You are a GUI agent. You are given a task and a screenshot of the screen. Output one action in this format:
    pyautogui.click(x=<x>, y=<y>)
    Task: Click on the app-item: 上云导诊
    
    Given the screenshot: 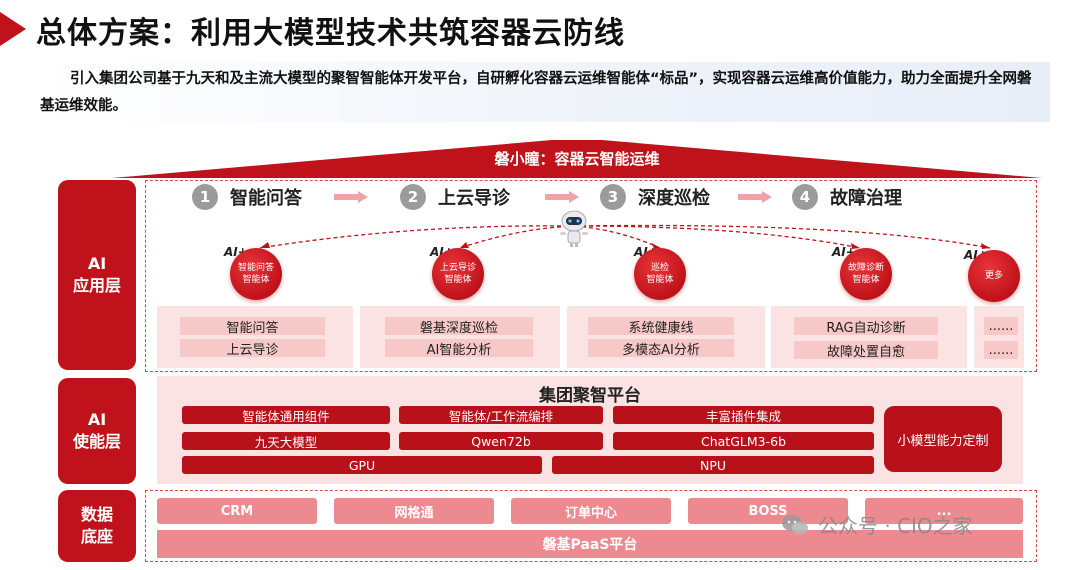 What is the action you would take?
    pyautogui.click(x=252, y=348)
    